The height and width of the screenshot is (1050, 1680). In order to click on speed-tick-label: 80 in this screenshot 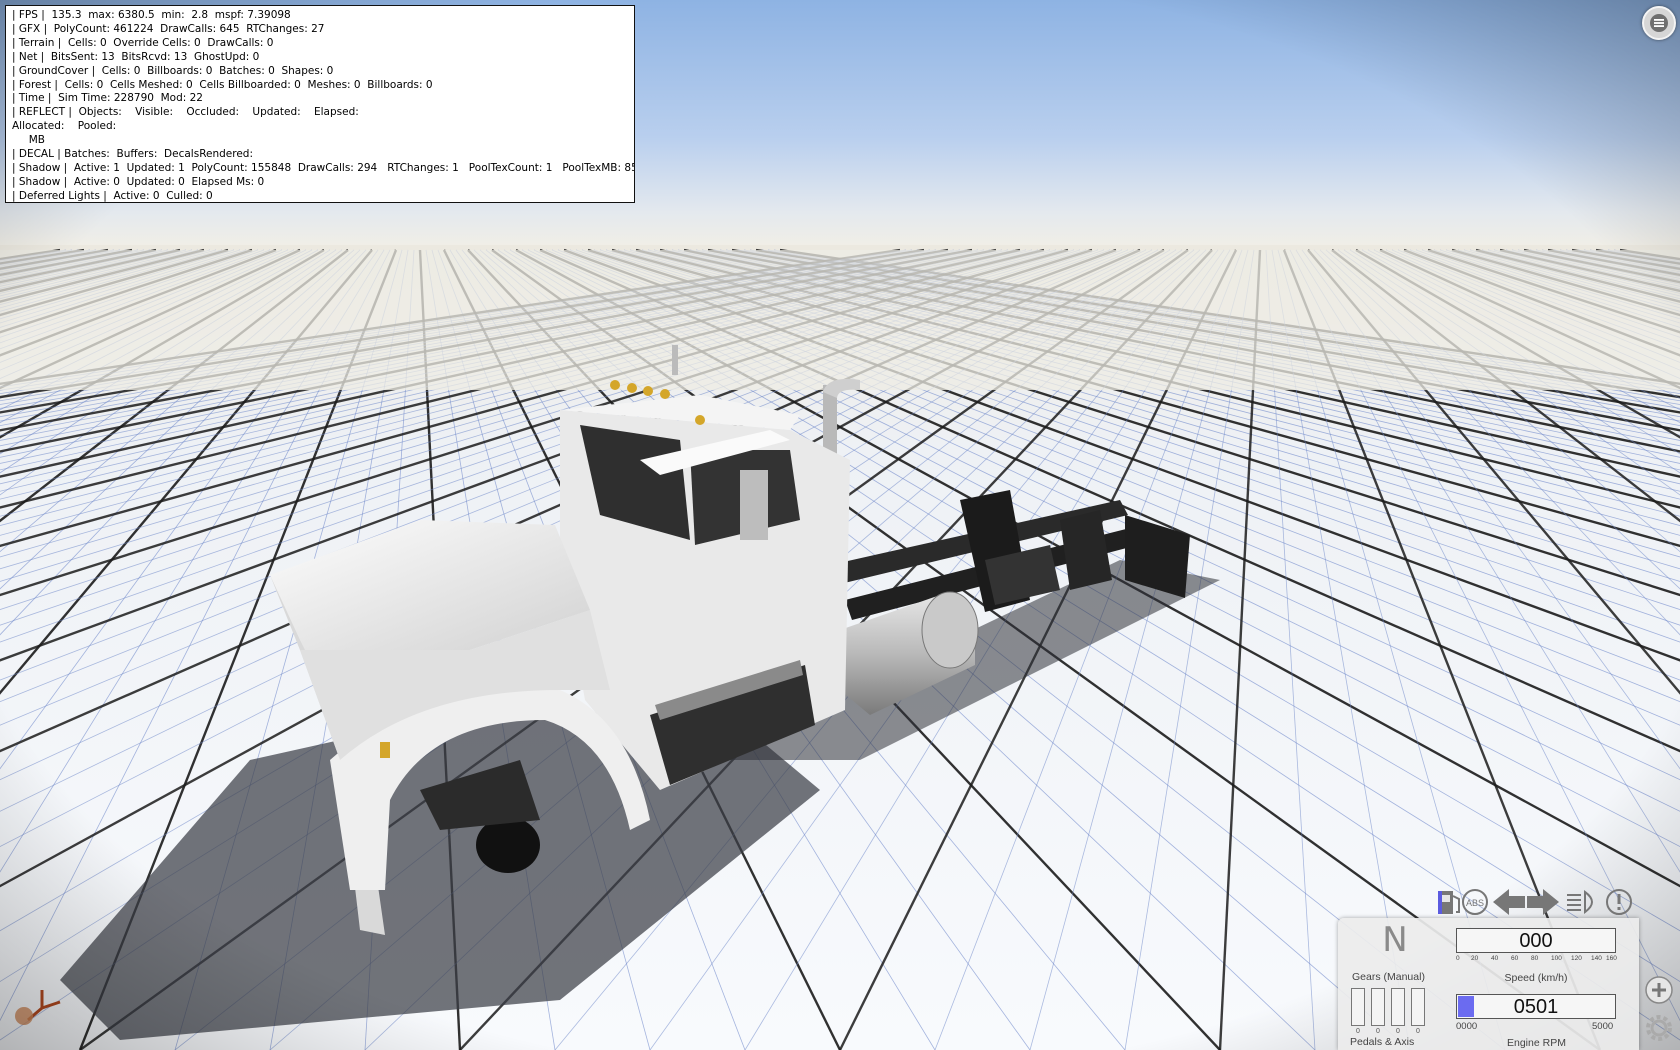, I will do `click(1535, 958)`.